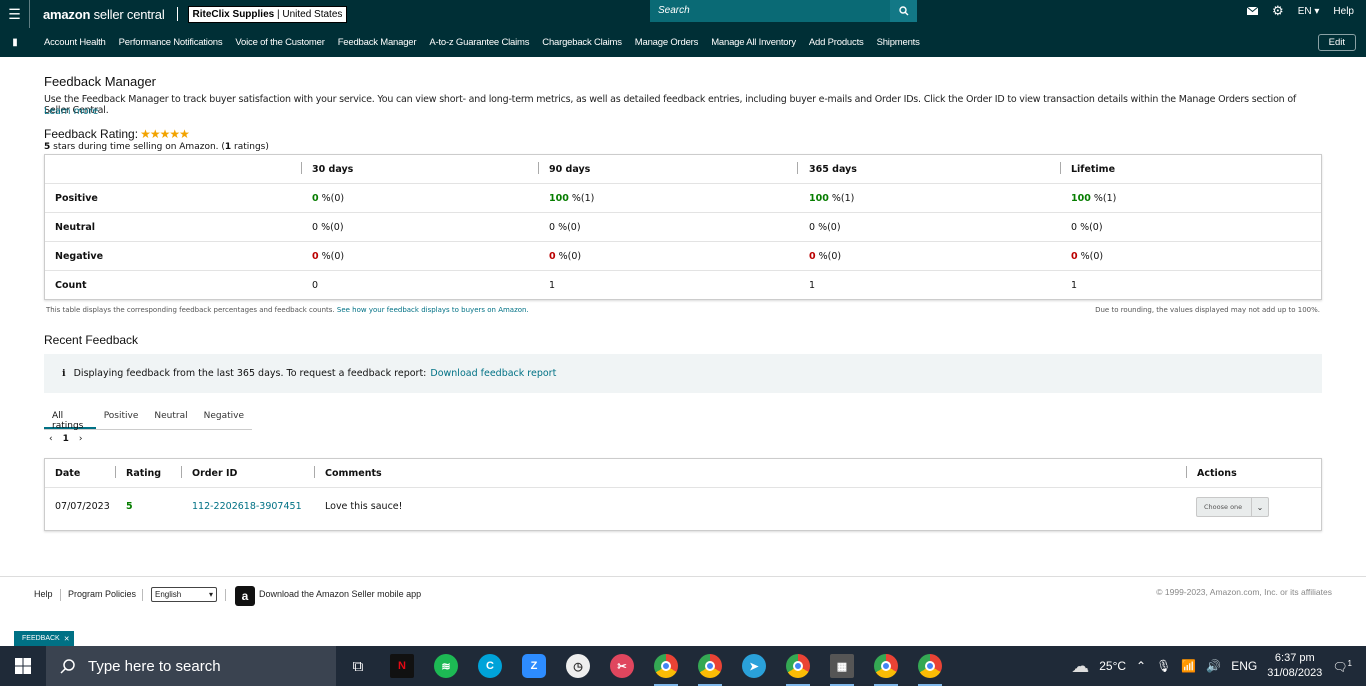  What do you see at coordinates (1278, 11) in the screenshot?
I see `gear-icon: ⚙` at bounding box center [1278, 11].